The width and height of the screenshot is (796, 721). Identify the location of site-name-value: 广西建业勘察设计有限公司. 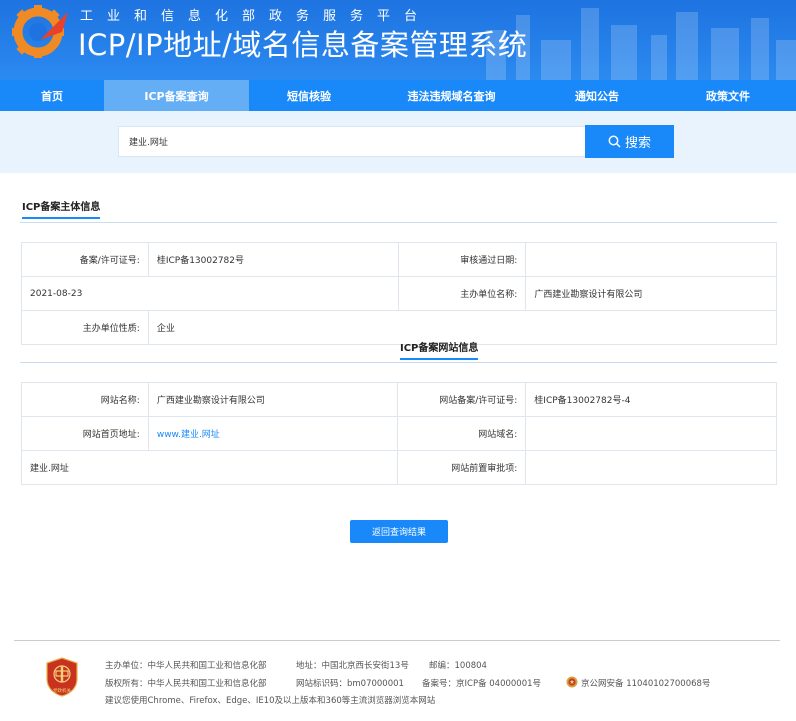
(273, 399).